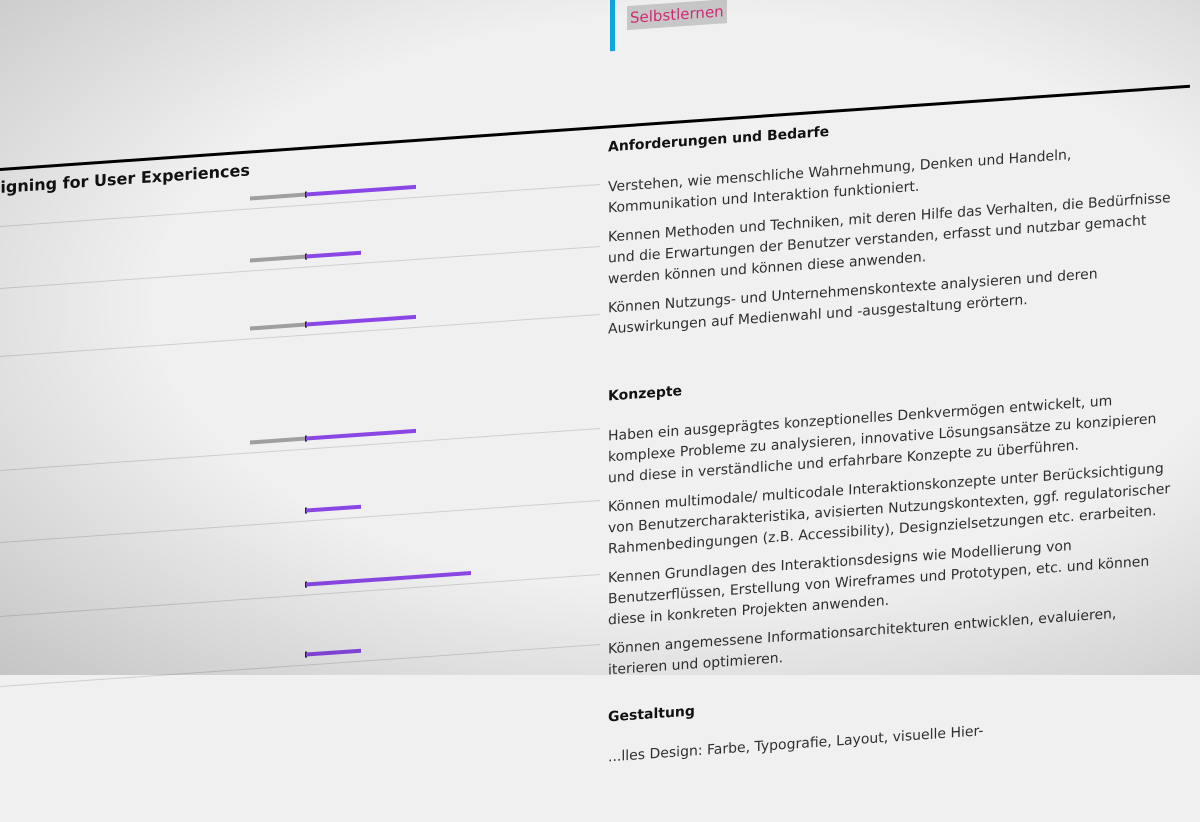 This screenshot has height=822, width=1200. I want to click on mode-tab-selbstlernen: Selbstlernen, so click(677, 15).